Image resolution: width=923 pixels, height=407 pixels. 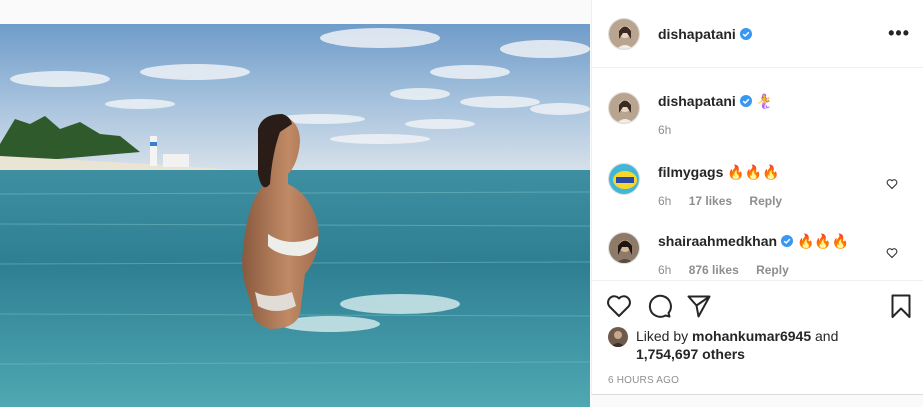 I want to click on comment-meta: 6h 17 likes Reply, so click(x=727, y=201).